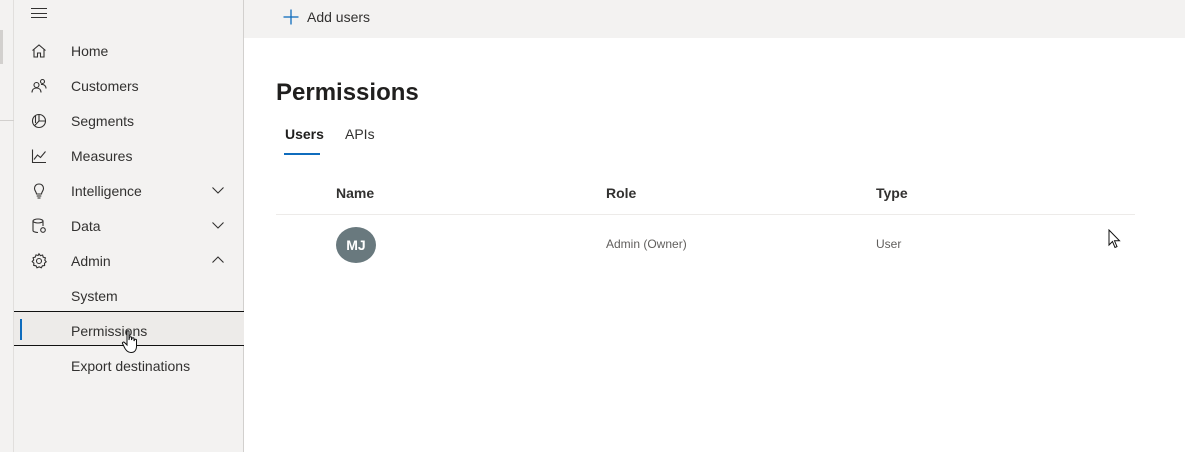 This screenshot has width=1185, height=452. I want to click on home-icon, so click(39, 51).